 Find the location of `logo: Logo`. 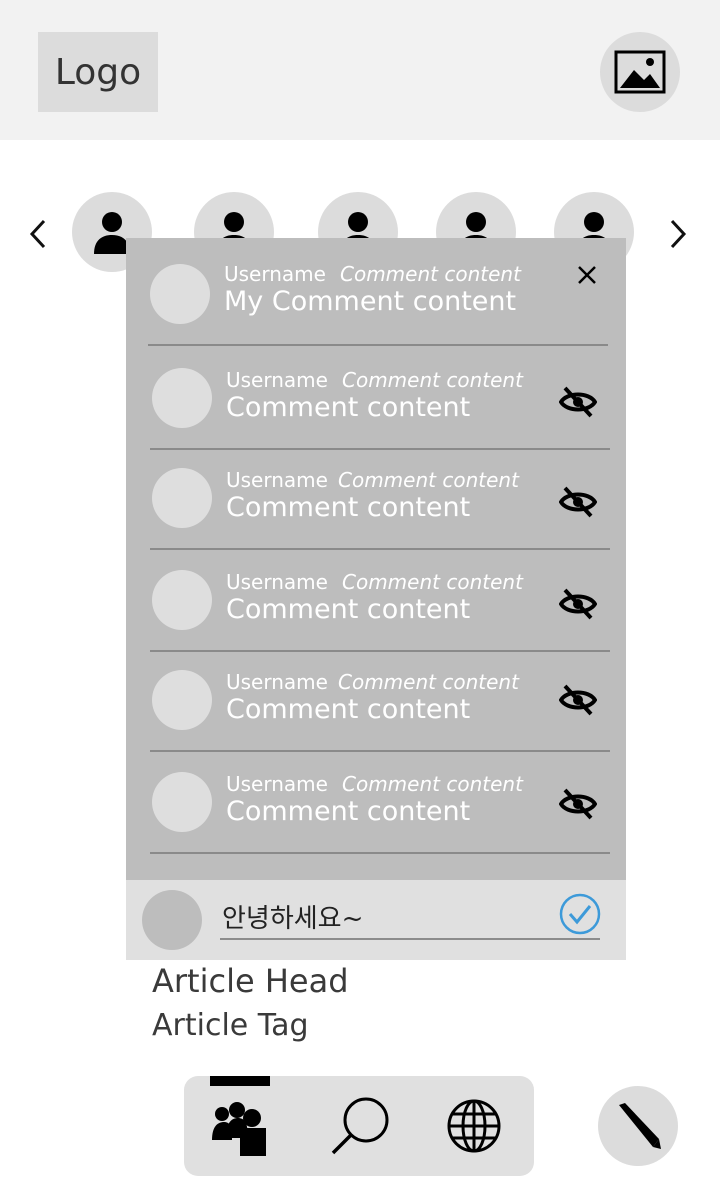

logo: Logo is located at coordinates (98, 72).